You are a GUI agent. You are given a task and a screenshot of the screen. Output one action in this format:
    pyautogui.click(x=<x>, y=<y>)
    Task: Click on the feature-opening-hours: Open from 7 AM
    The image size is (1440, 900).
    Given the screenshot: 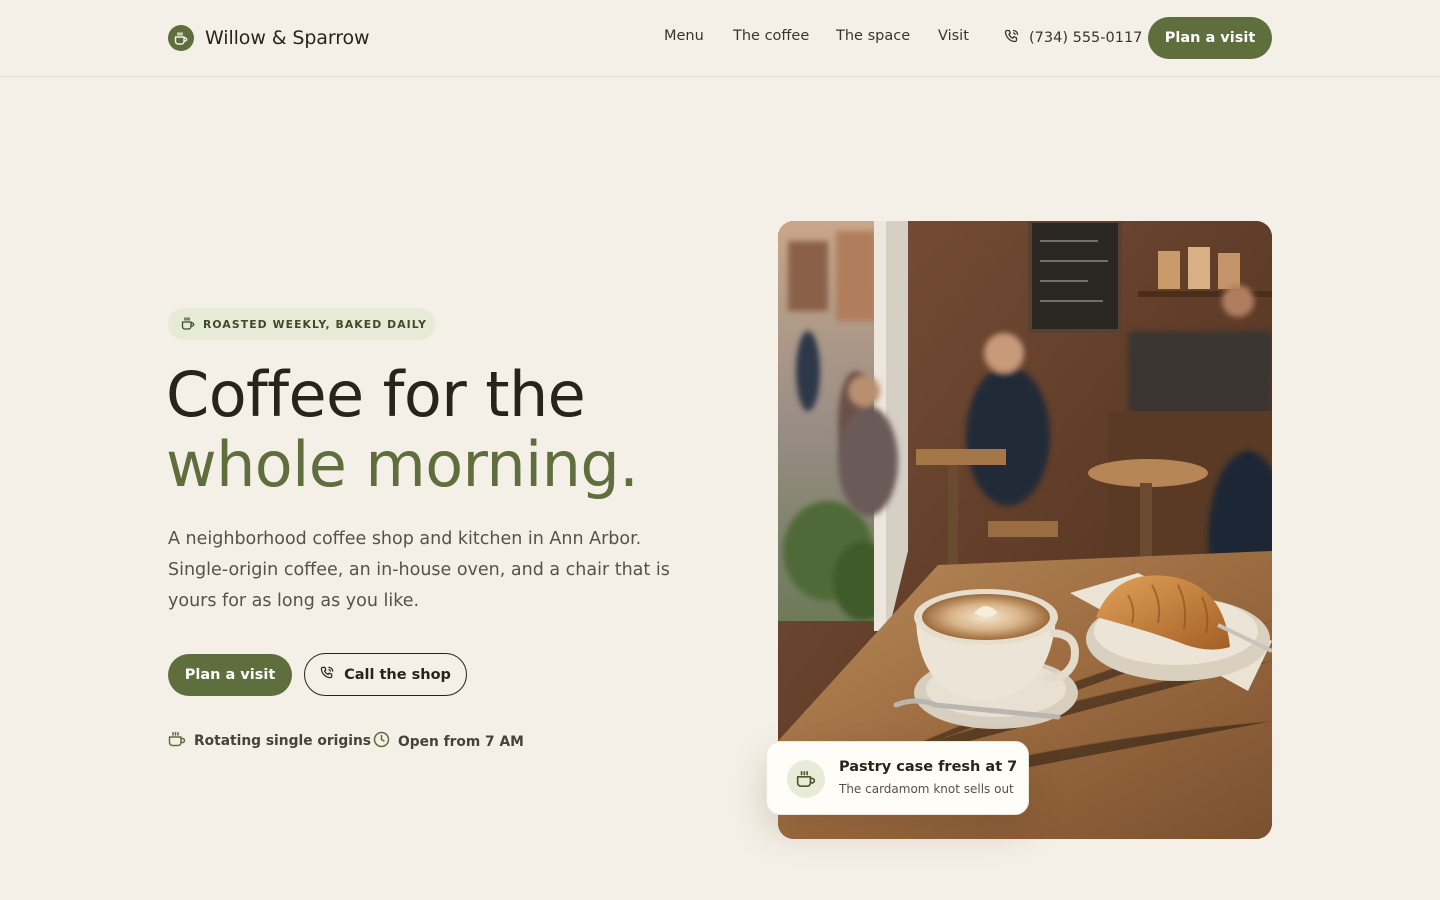 What is the action you would take?
    pyautogui.click(x=448, y=741)
    